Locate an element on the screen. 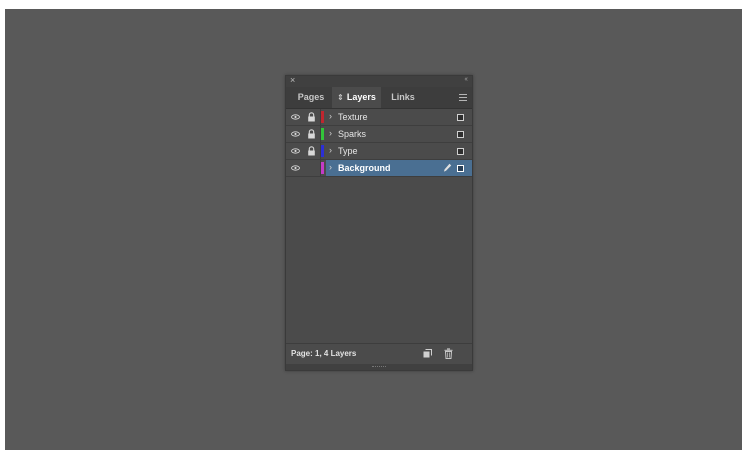 The image size is (747, 450). menu-icon is located at coordinates (463, 97).